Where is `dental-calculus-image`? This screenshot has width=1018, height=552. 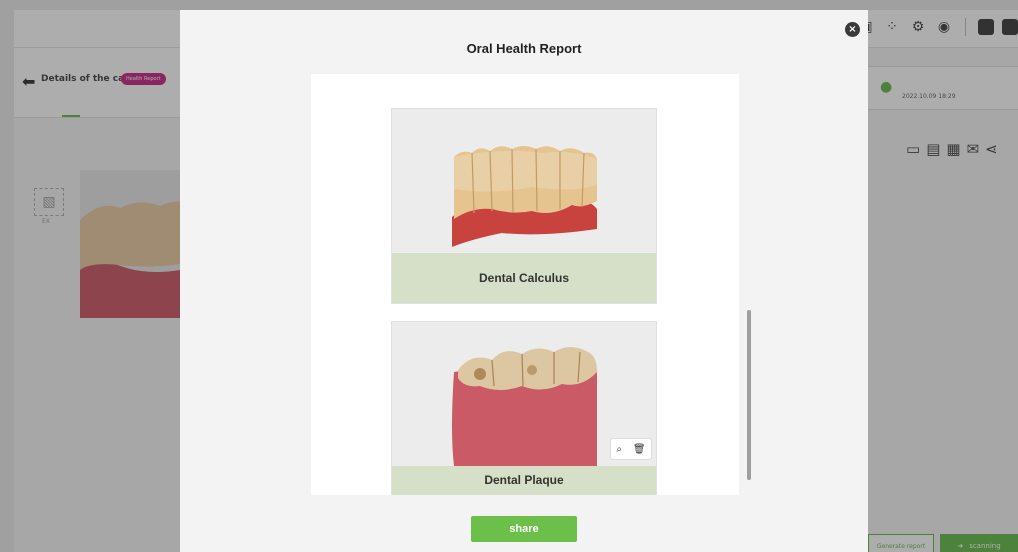
dental-calculus-image is located at coordinates (524, 181).